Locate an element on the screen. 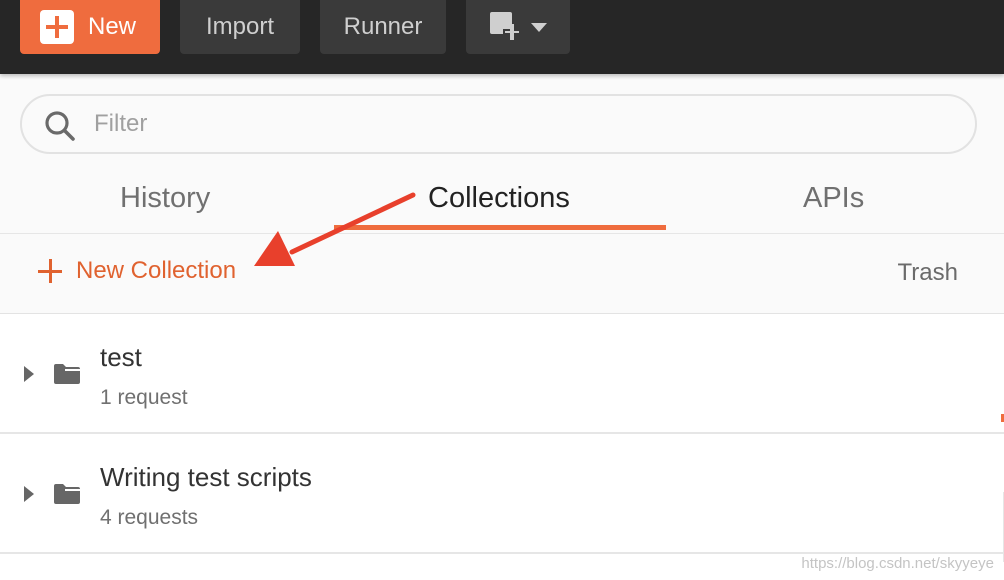  trash-button: Trash is located at coordinates (928, 273).